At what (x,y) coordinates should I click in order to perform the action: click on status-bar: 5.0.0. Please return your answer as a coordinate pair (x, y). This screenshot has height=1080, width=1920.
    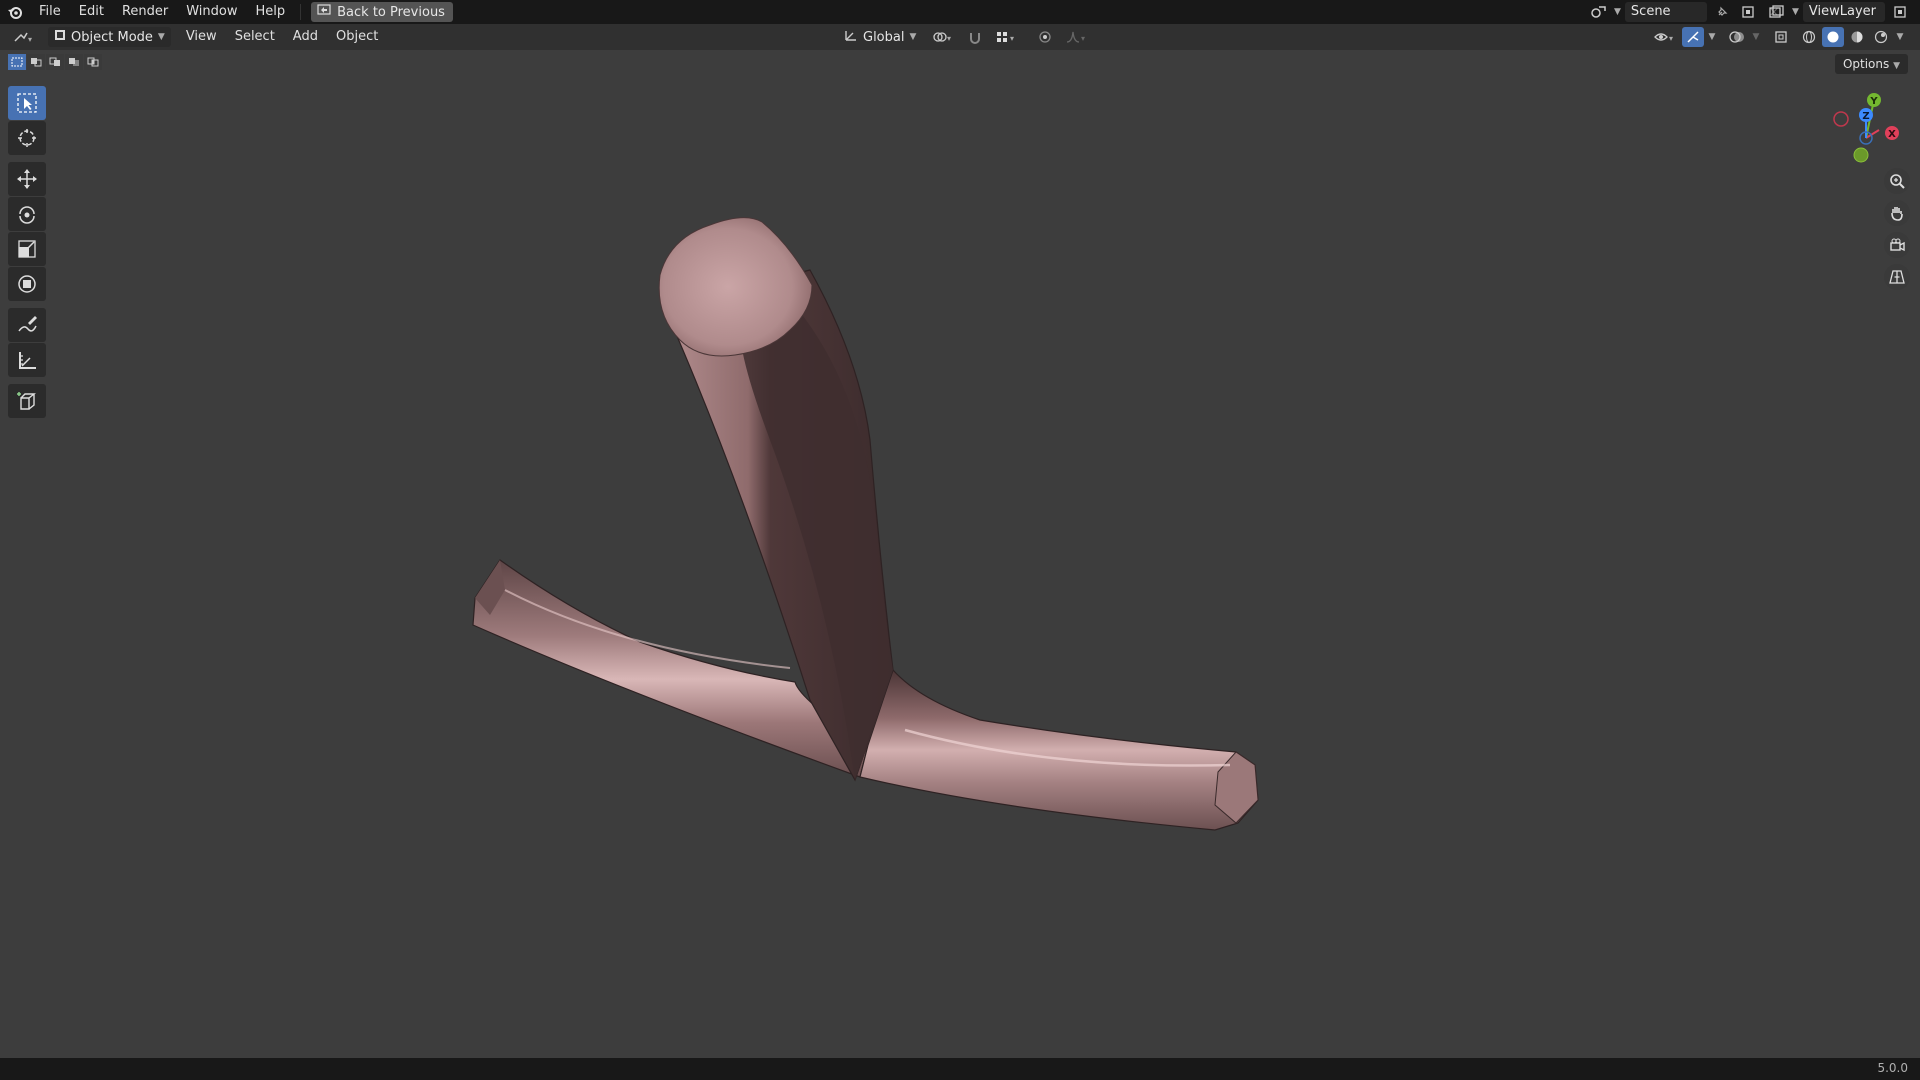
    Looking at the image, I should click on (960, 1069).